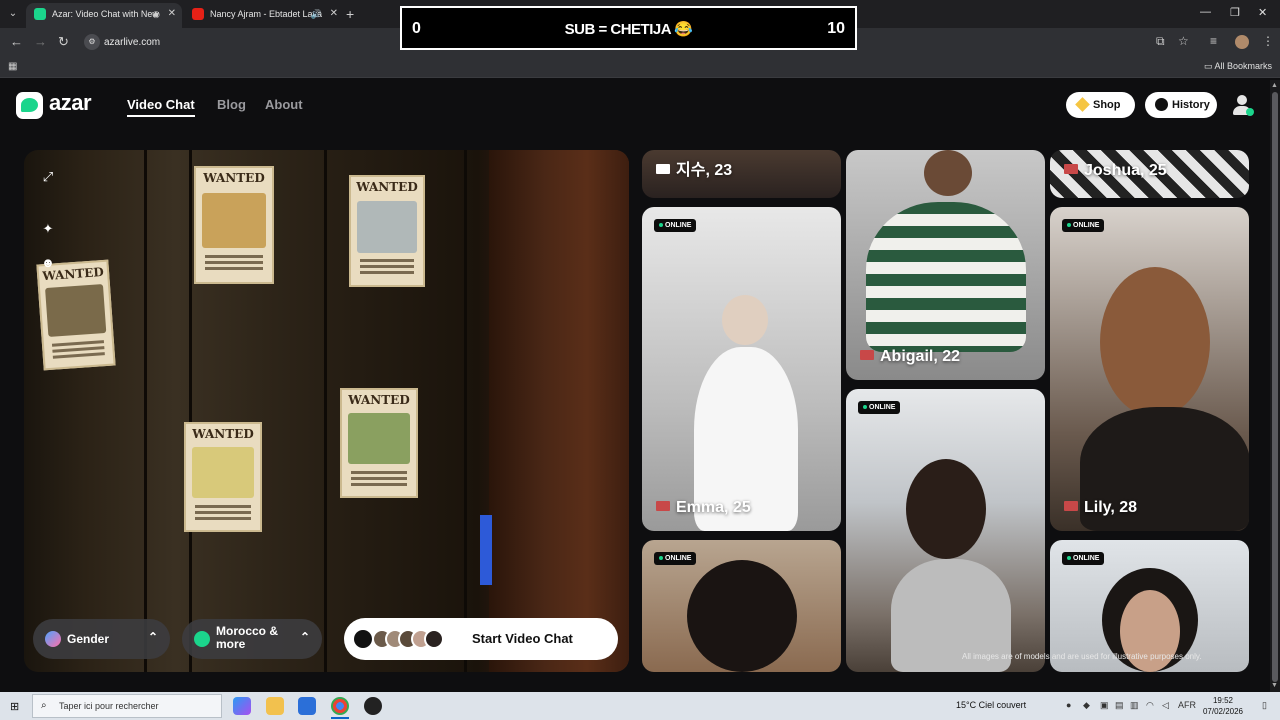 This screenshot has height=720, width=1280. What do you see at coordinates (1268, 41) in the screenshot?
I see `menu-kebab-icon: ⋮` at bounding box center [1268, 41].